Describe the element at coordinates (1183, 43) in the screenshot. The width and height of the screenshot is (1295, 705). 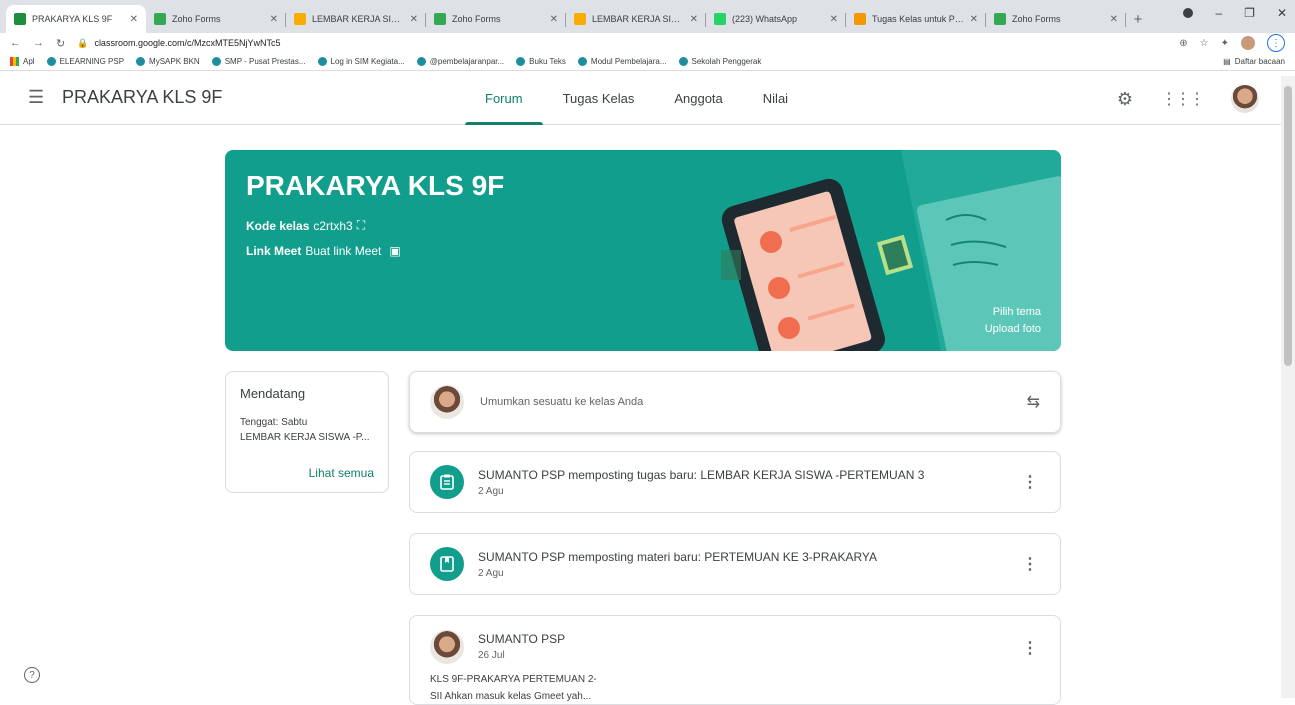
I see `zoom-icon: ⊕` at that location.